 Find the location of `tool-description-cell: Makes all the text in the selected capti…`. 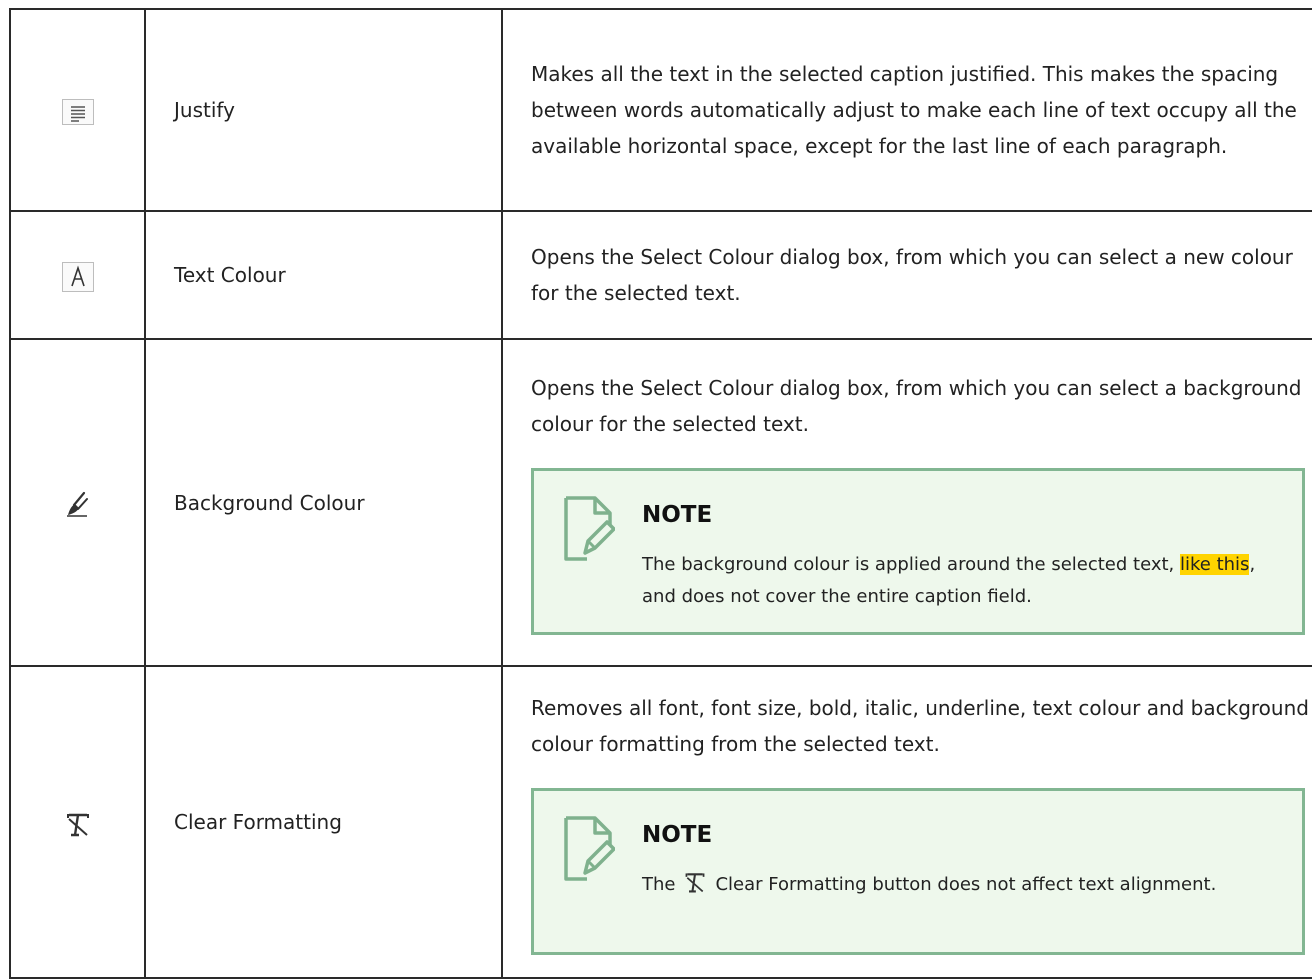

tool-description-cell: Makes all the text in the selected capti… is located at coordinates (906, 110).